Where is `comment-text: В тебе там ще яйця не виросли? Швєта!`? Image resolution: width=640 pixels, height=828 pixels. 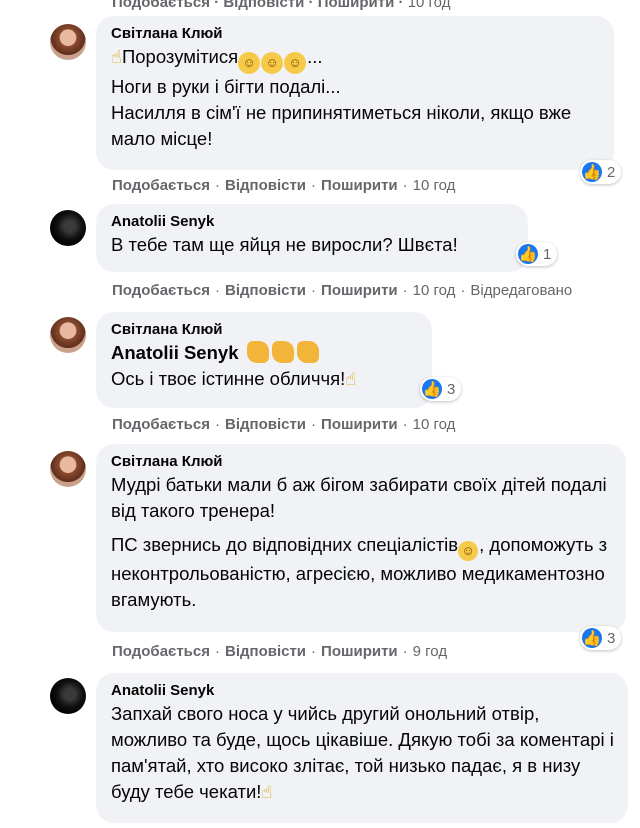
comment-text: В тебе там ще яйця не виросли? Швєта! is located at coordinates (284, 244).